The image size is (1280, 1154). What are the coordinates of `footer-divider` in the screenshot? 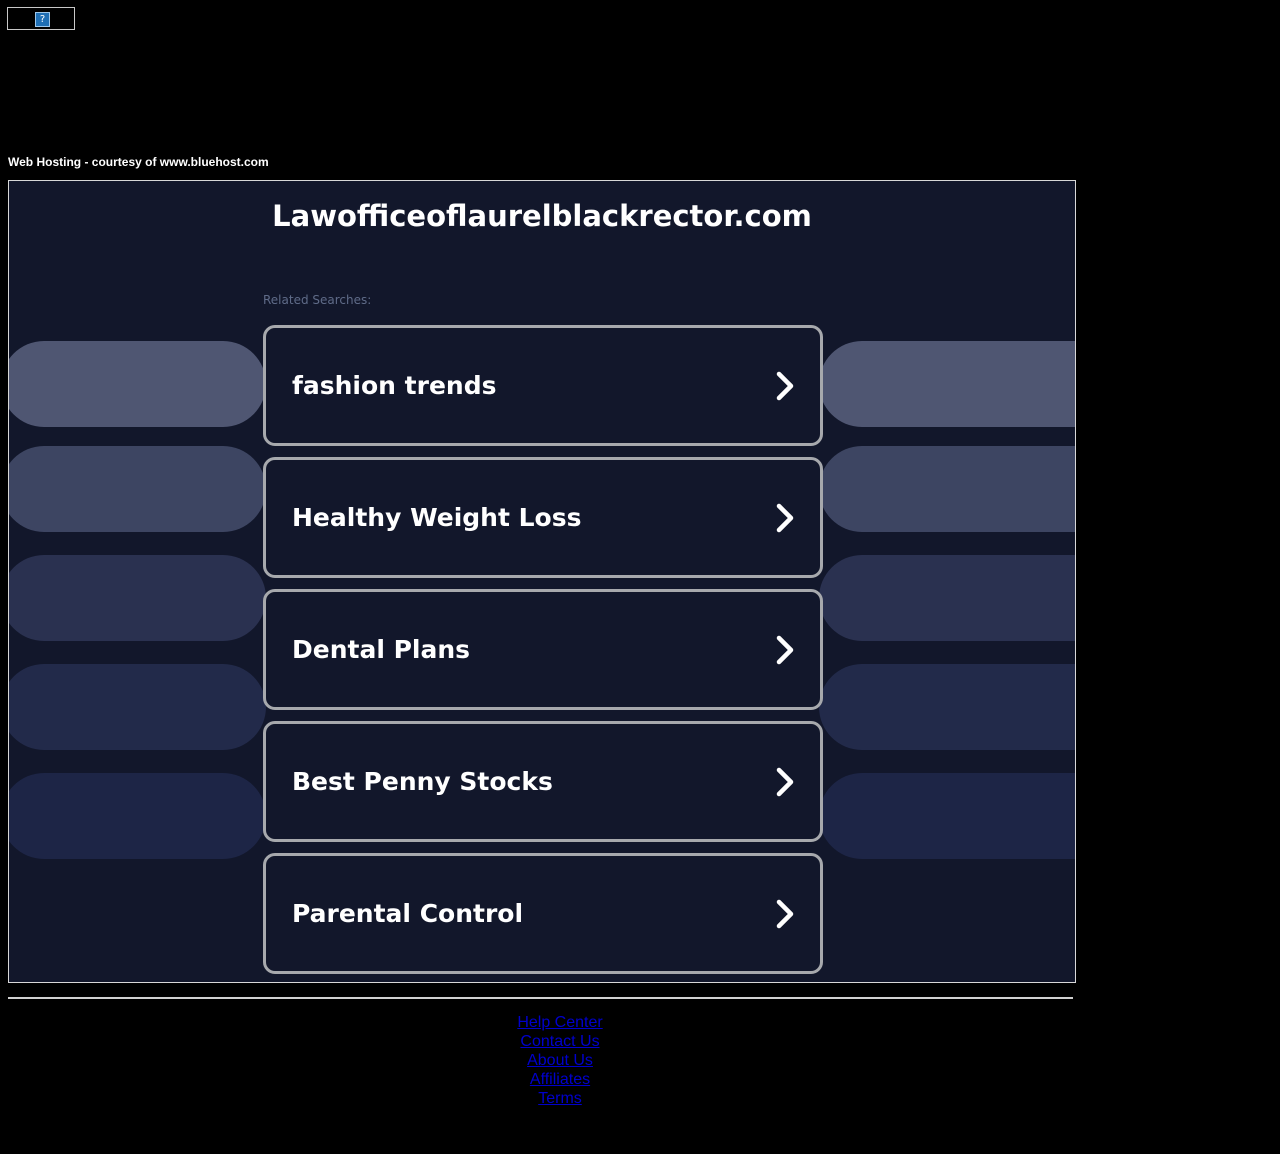 It's located at (540, 998).